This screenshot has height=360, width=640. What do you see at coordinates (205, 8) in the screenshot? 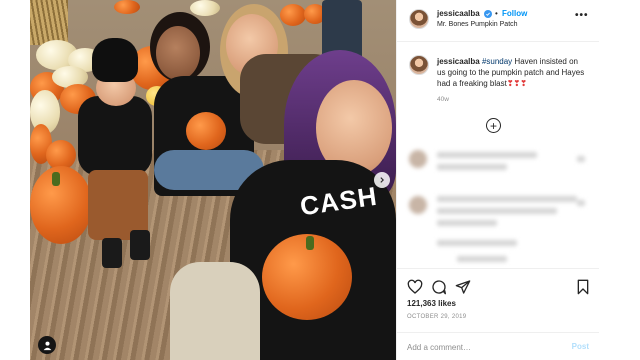
I see `white-pumpkin` at bounding box center [205, 8].